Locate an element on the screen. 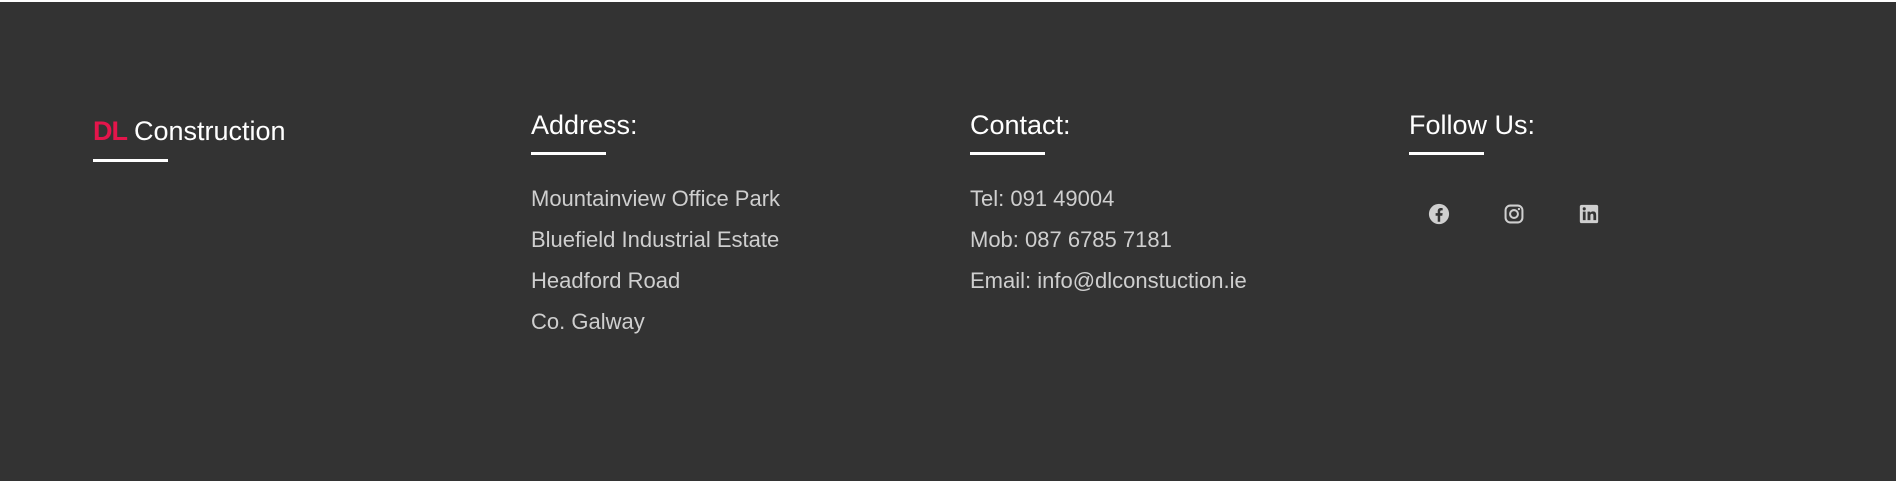 This screenshot has width=1896, height=481. contact-mobile: Mob: 087 6785 7181 is located at coordinates (1108, 245).